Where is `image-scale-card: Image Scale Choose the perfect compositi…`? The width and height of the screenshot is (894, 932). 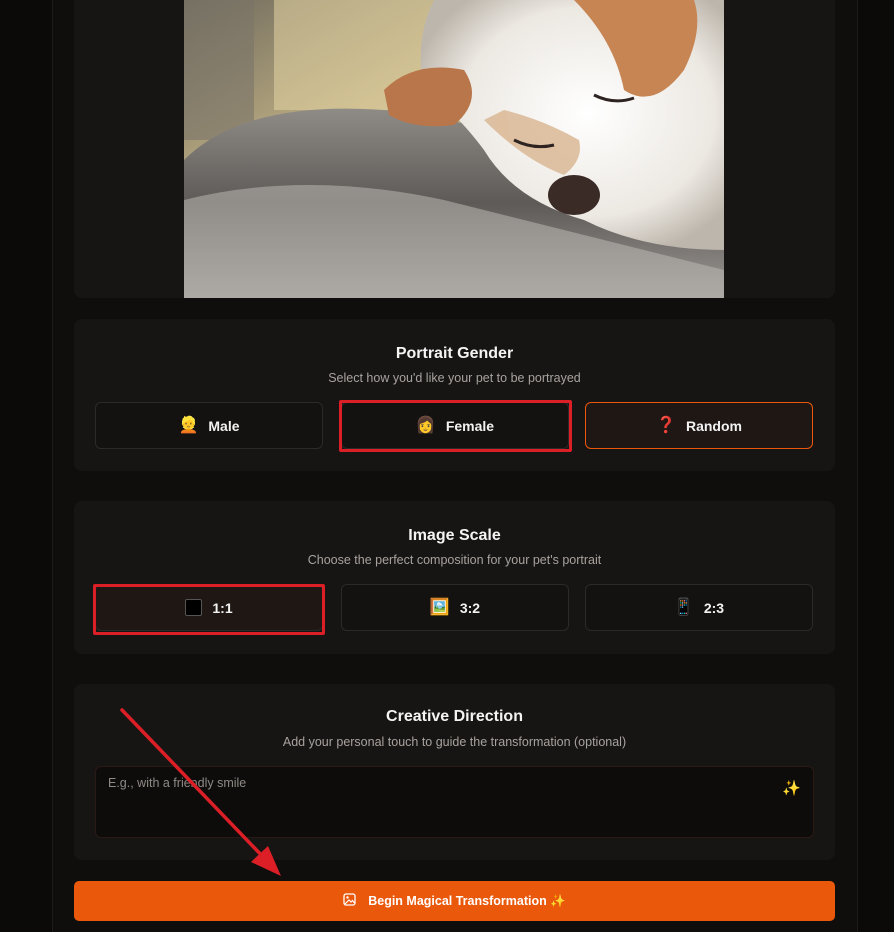 image-scale-card: Image Scale Choose the perfect compositi… is located at coordinates (454, 577).